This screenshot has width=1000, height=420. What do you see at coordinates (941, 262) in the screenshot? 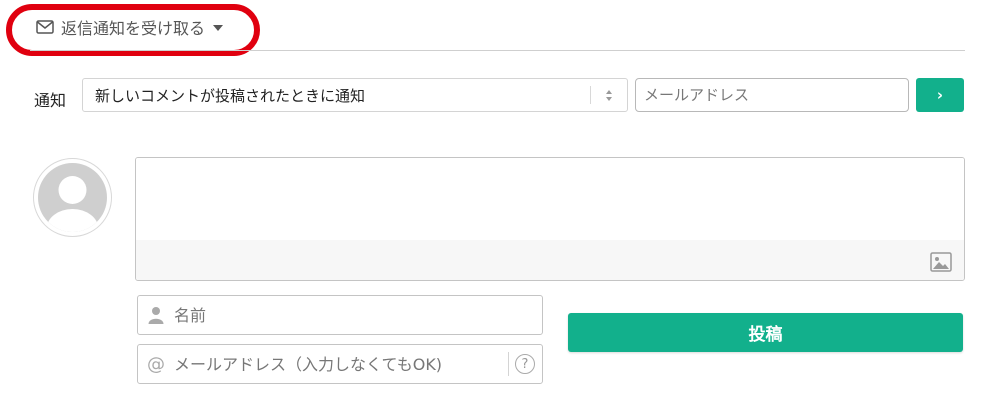
I see `image-icon` at bounding box center [941, 262].